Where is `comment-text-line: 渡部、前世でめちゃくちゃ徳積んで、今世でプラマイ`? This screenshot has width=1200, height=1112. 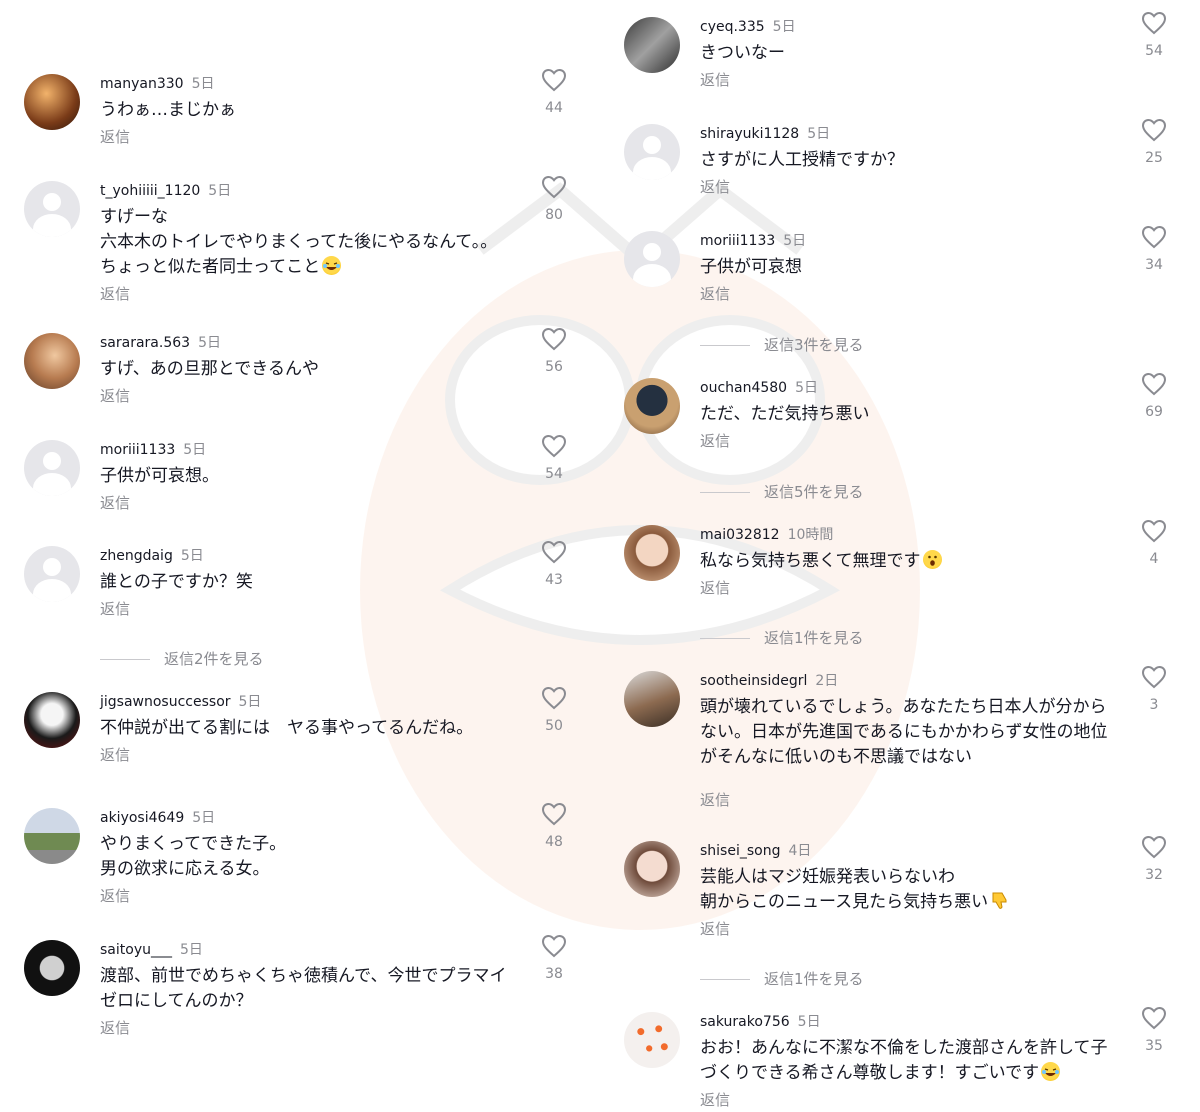
comment-text-line: 渡部、前世でめちゃくちゃ徳積んで、今世でプラマイ is located at coordinates (303, 976).